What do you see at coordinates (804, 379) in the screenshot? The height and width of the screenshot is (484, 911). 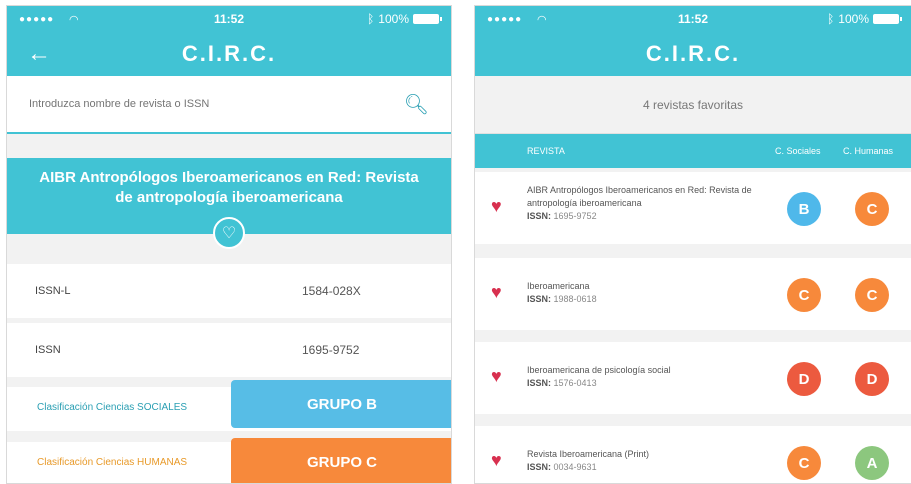 I see `sociales-grade-badge: D` at bounding box center [804, 379].